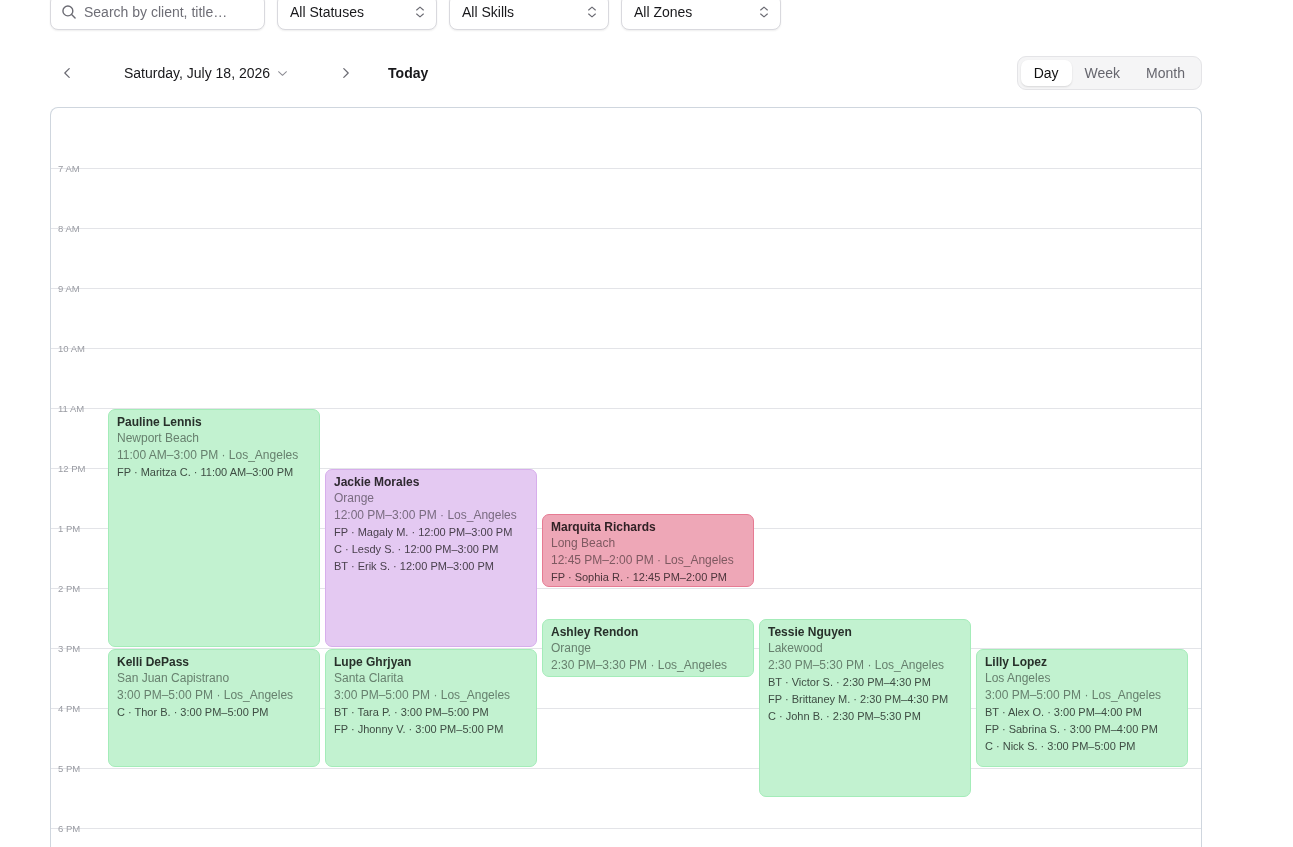 The image size is (1293, 847). What do you see at coordinates (69, 708) in the screenshot?
I see `hour-label: 4 PM` at bounding box center [69, 708].